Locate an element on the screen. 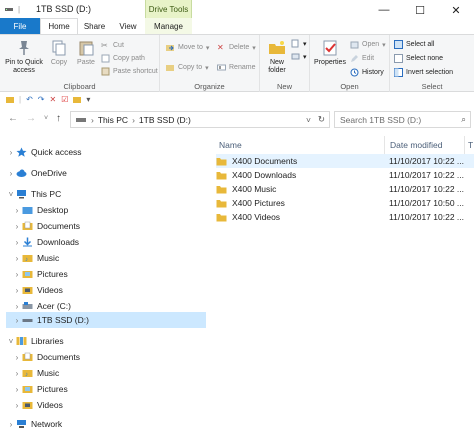  breadcrumb-this-pc: This PC is located at coordinates (113, 120).